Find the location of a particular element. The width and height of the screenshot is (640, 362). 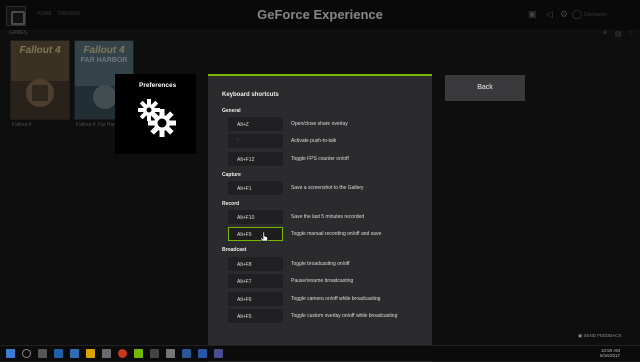

back-button: Back is located at coordinates (485, 88).